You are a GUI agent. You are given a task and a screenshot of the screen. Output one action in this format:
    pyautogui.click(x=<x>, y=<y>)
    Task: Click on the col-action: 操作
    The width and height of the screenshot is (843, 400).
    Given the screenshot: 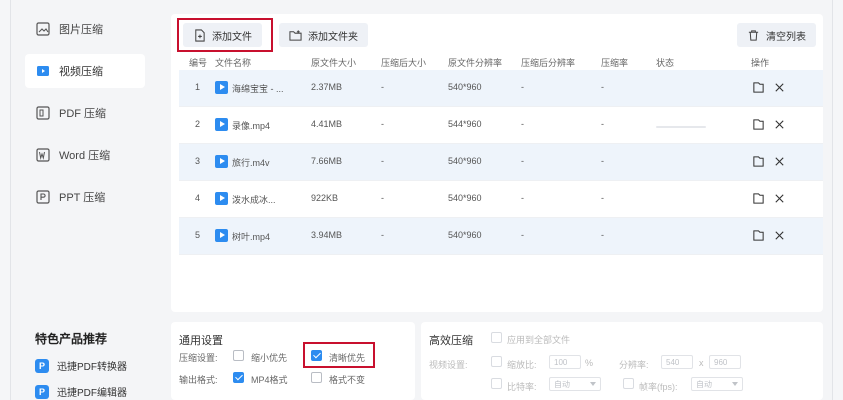 What is the action you would take?
    pyautogui.click(x=760, y=63)
    